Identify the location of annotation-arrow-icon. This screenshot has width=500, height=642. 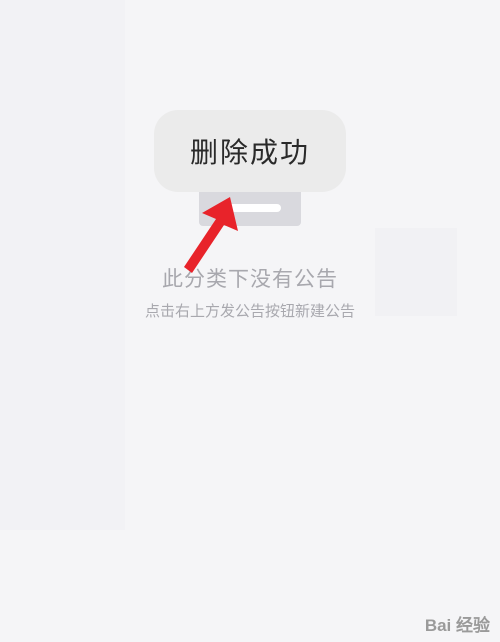
(211, 235).